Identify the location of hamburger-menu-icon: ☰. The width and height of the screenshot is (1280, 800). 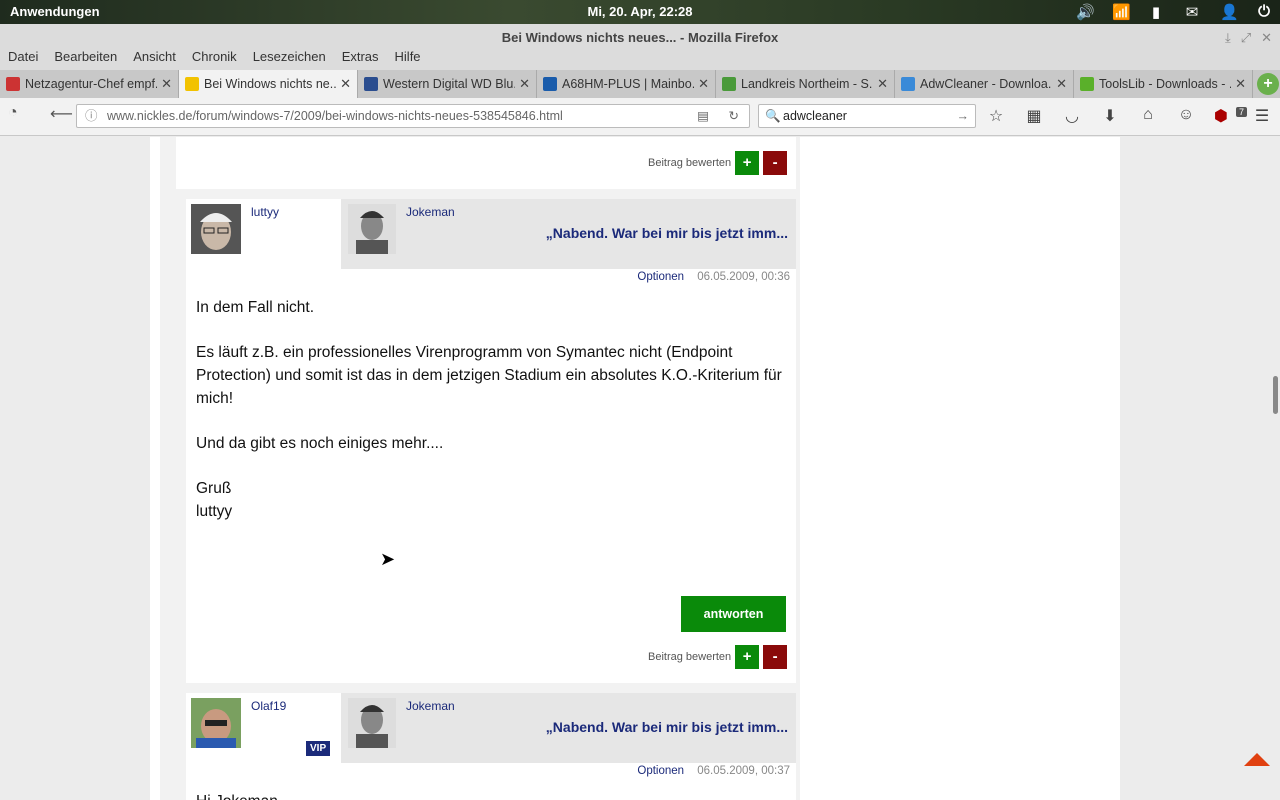
(1262, 116).